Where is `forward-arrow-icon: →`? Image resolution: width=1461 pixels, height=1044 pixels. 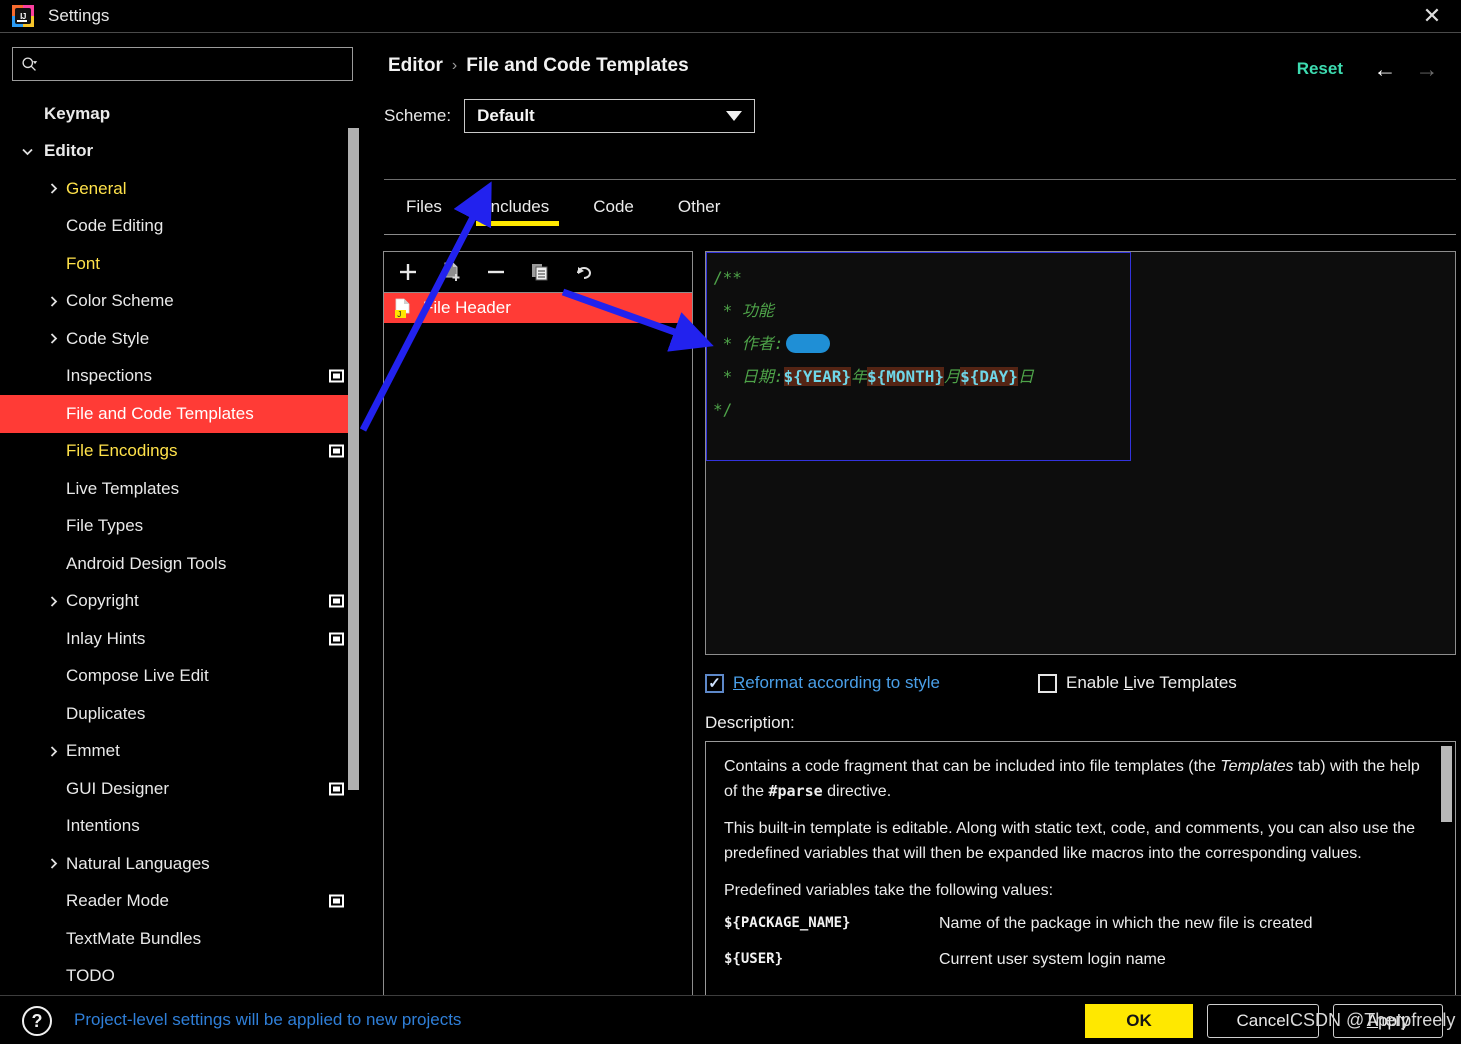 forward-arrow-icon: → is located at coordinates (1427, 69).